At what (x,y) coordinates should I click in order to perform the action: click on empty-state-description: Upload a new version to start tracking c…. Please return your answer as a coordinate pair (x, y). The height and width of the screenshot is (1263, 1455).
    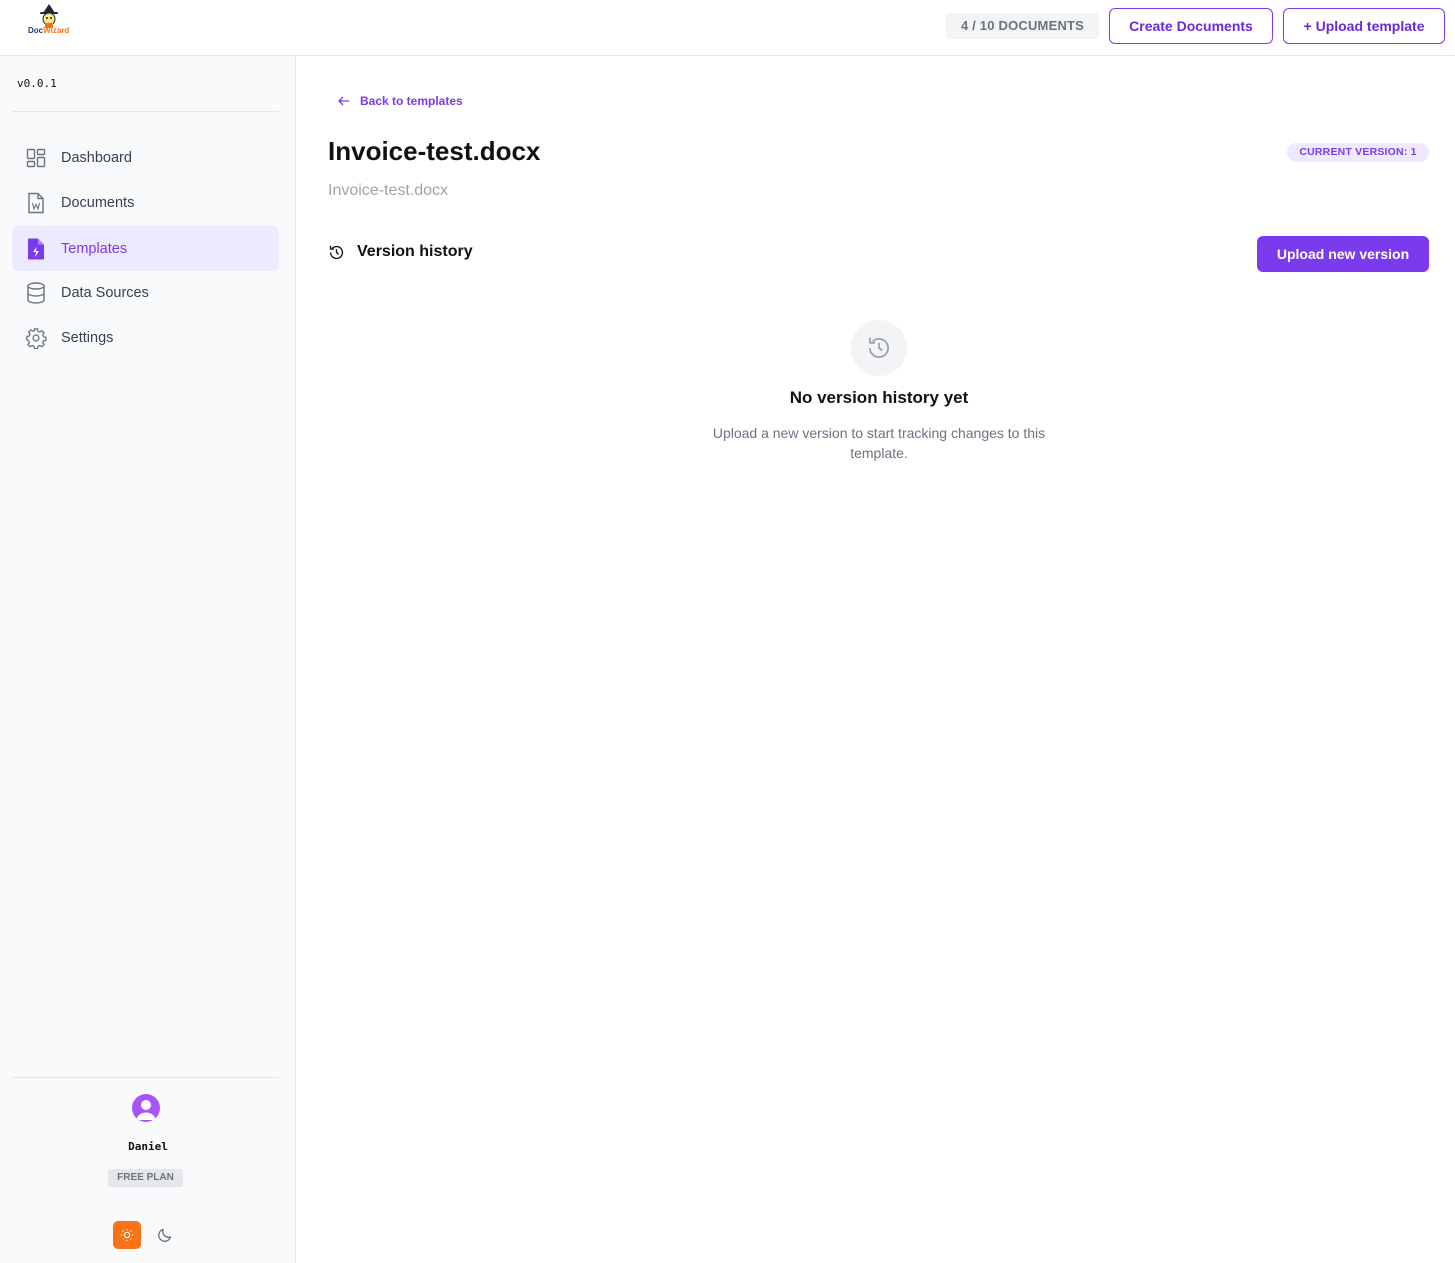
    Looking at the image, I should click on (879, 443).